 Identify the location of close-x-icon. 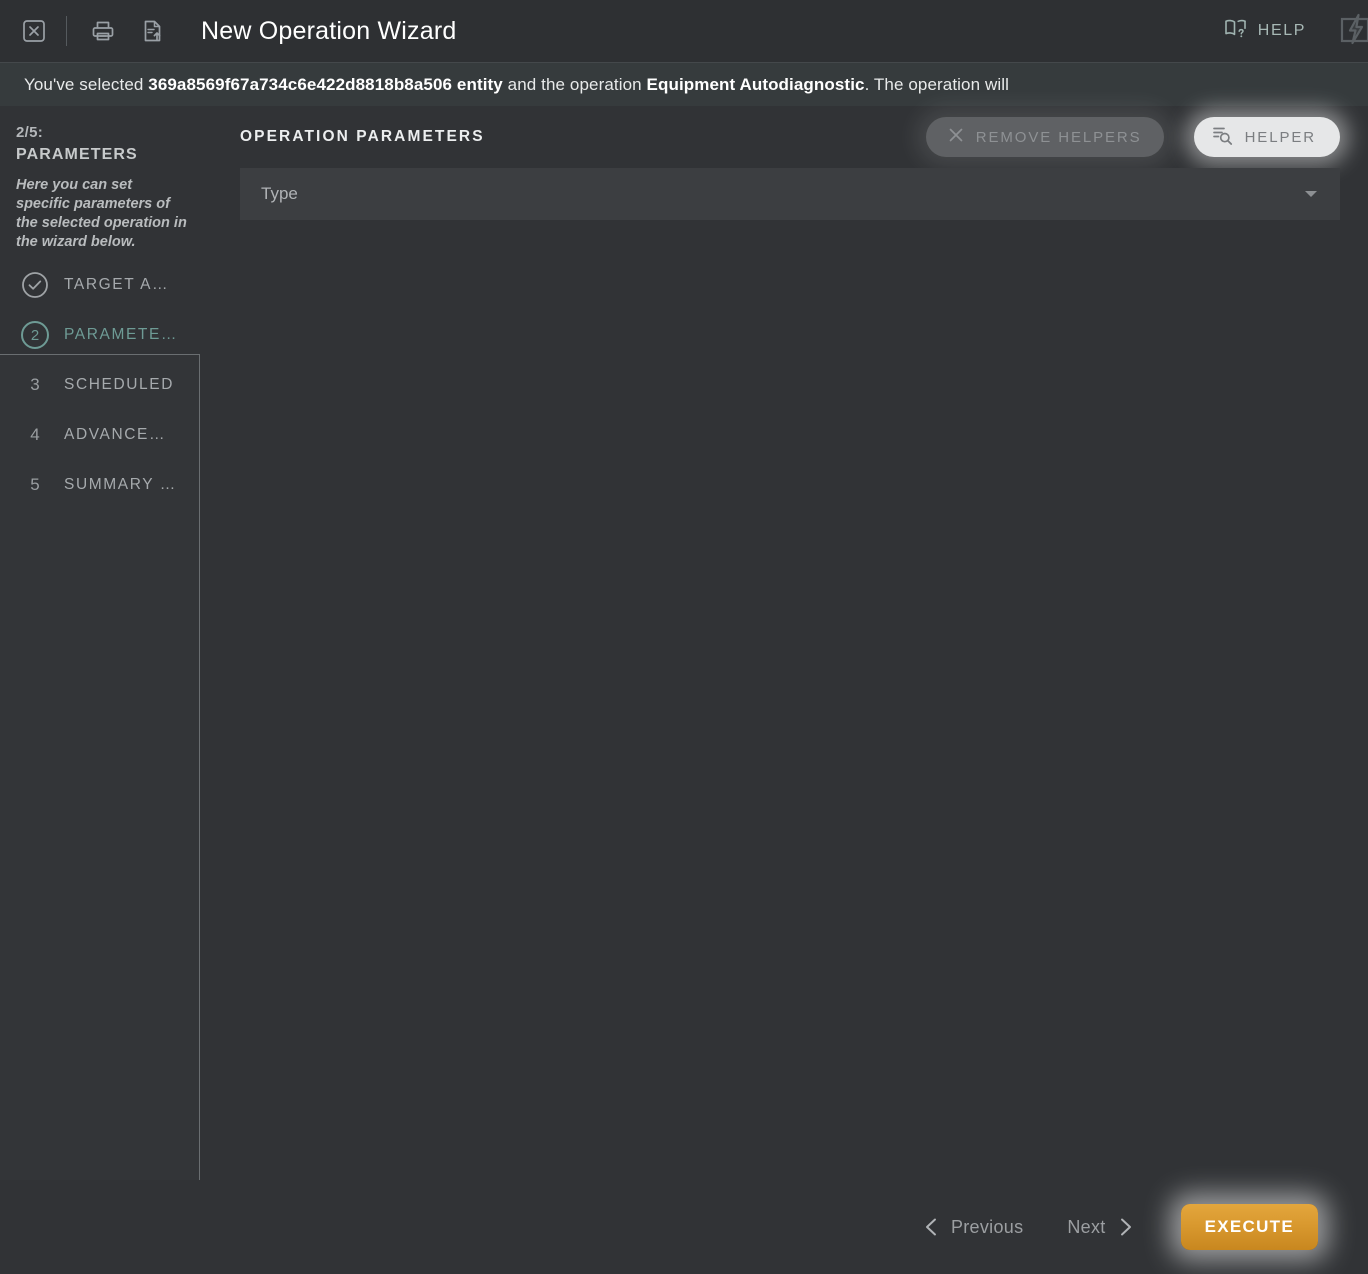
(956, 137).